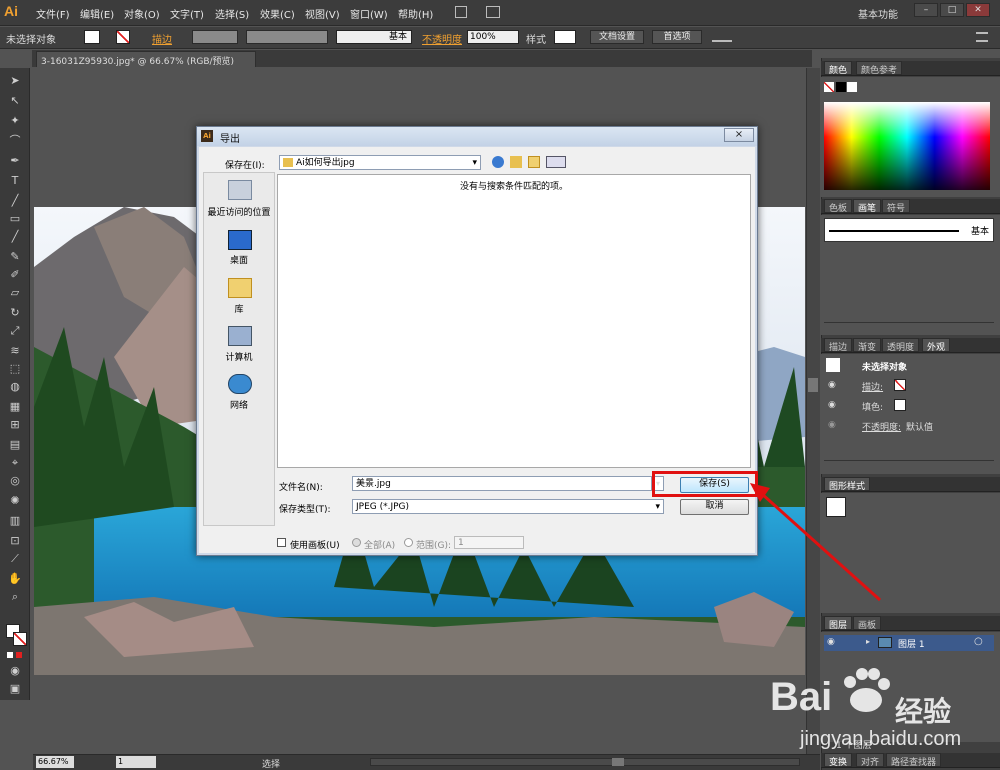  What do you see at coordinates (502, 483) in the screenshot?
I see `filename-input: 美景.jpg` at bounding box center [502, 483].